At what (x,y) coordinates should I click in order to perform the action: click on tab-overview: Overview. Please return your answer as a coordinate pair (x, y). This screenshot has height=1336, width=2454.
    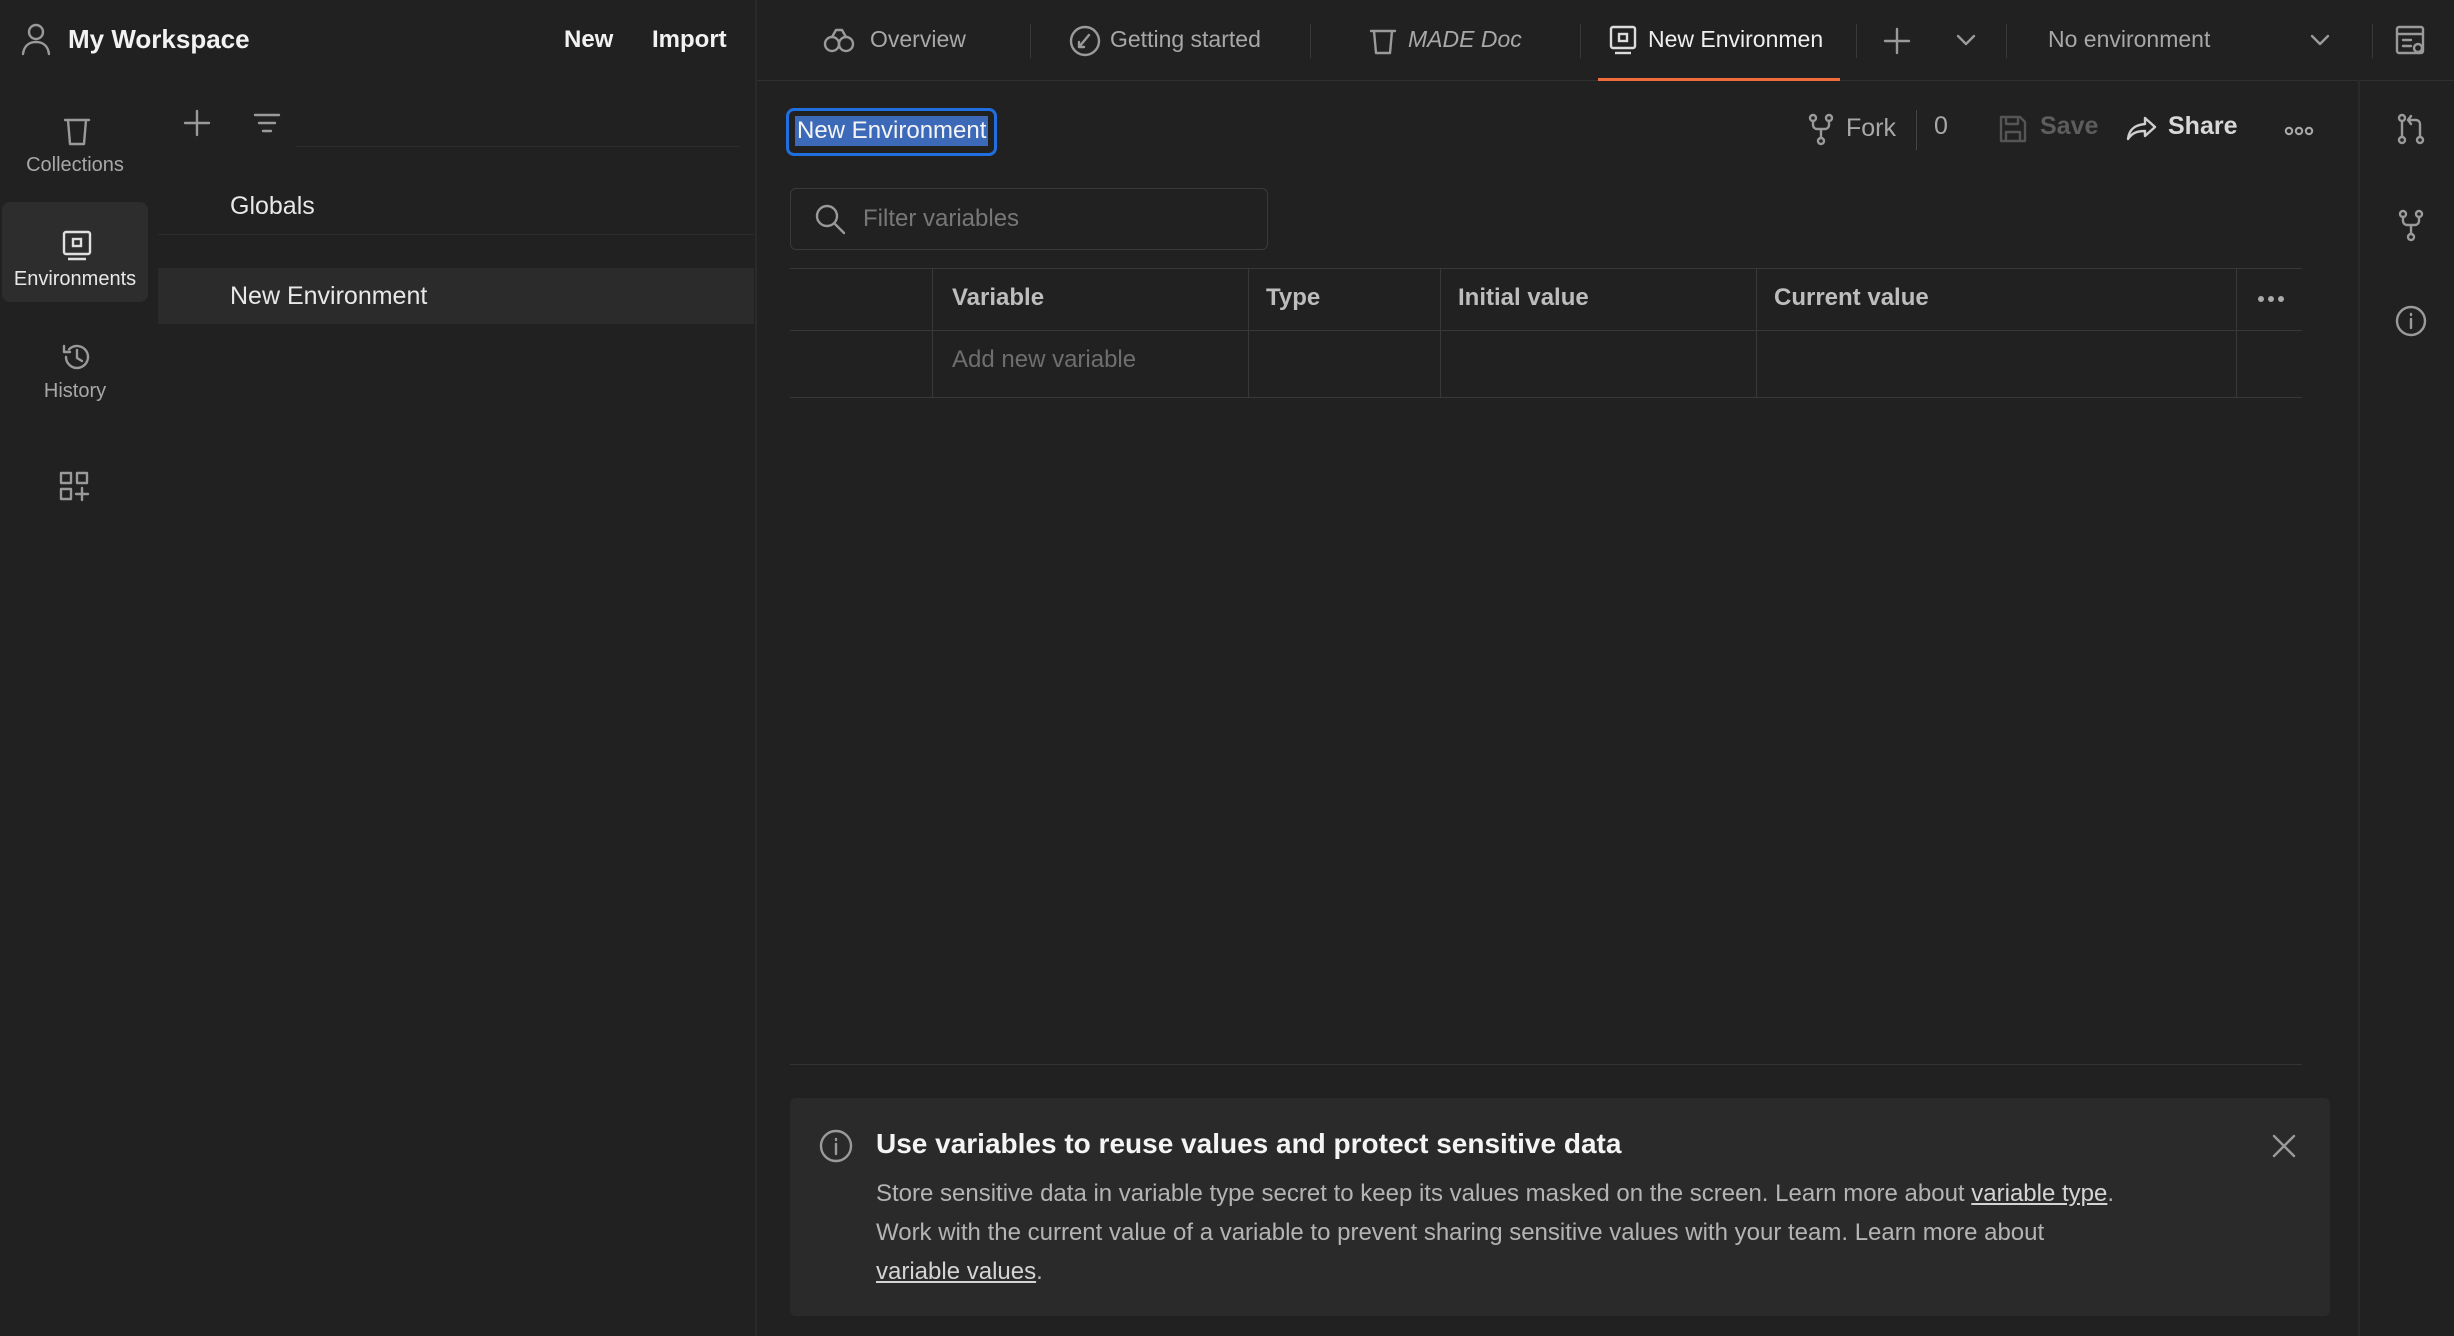
    Looking at the image, I should click on (922, 40).